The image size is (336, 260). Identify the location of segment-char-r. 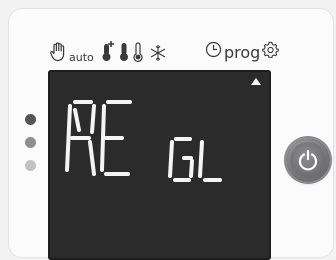
(80, 138).